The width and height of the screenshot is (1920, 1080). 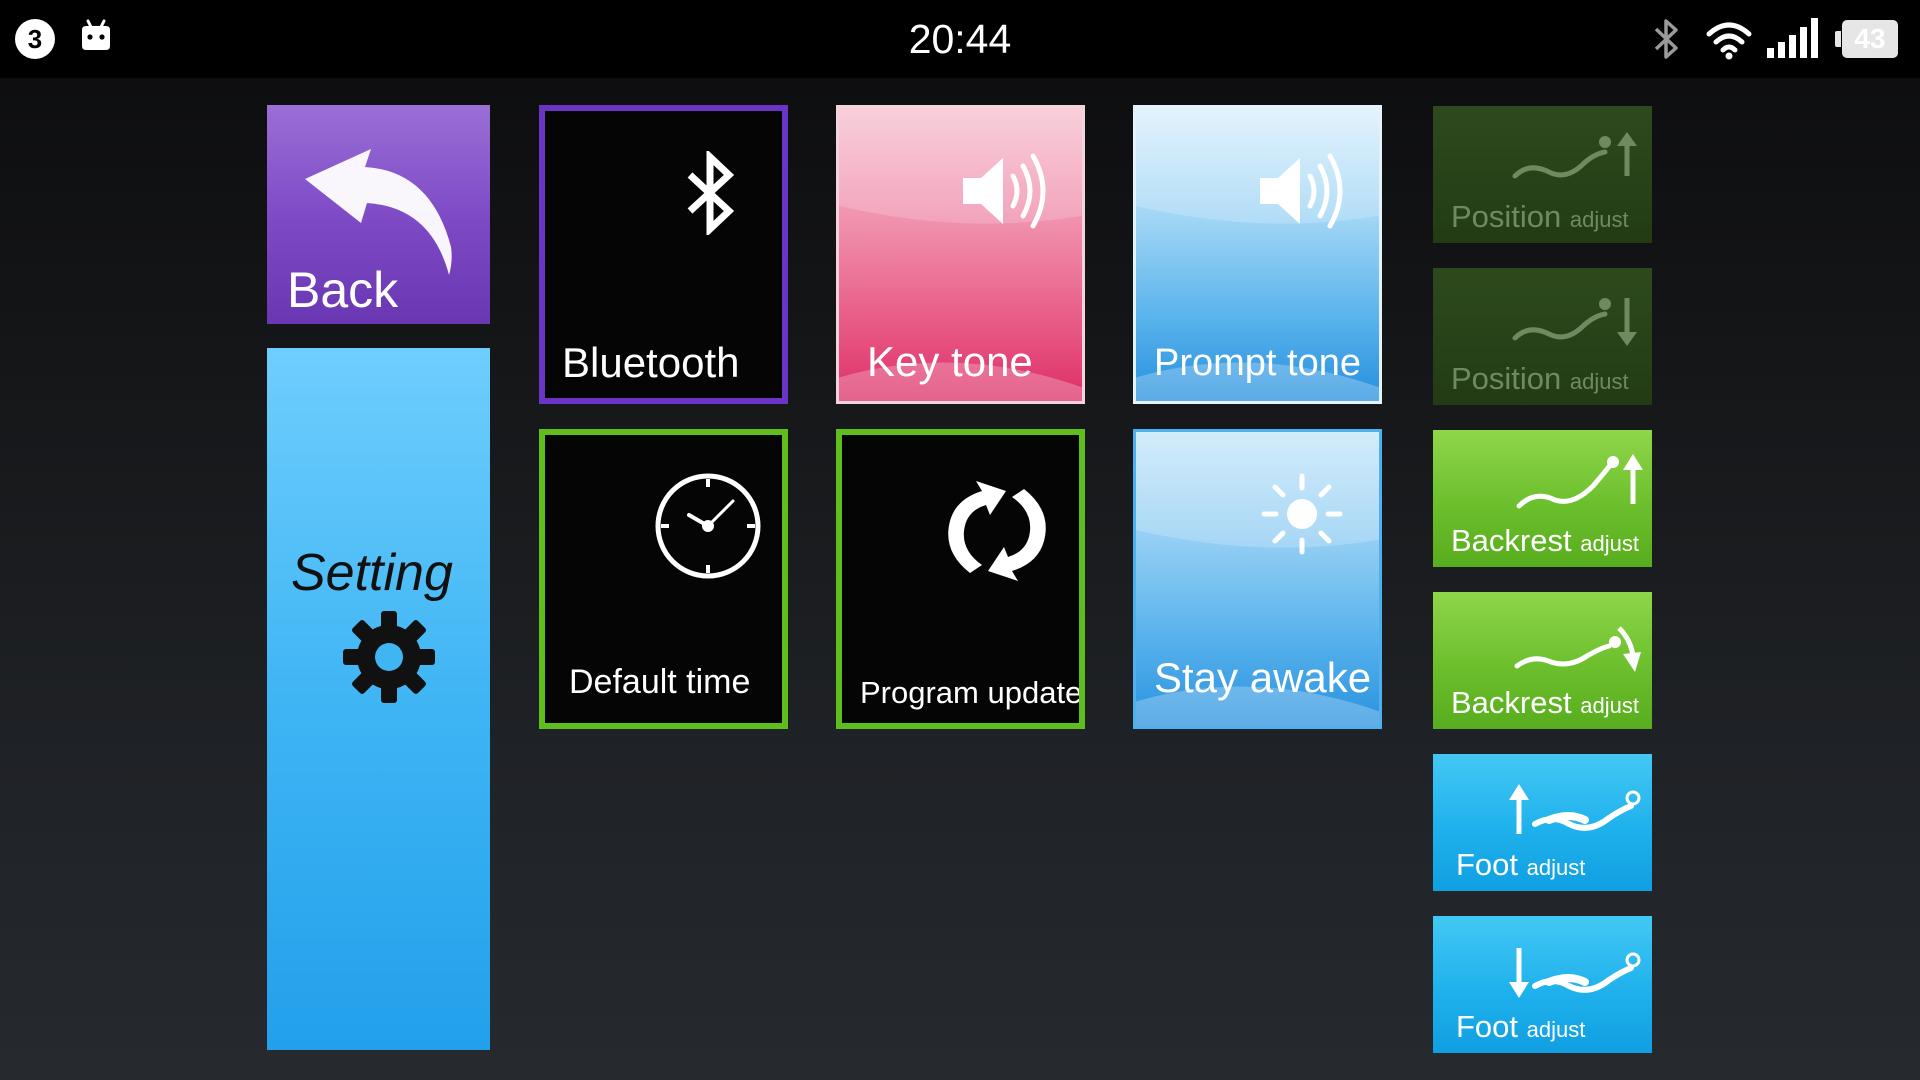 I want to click on clock: 20:44, so click(x=960, y=39).